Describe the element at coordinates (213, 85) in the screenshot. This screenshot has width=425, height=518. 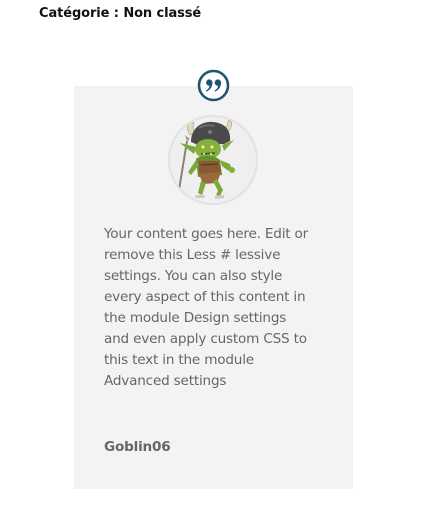
I see `quote-icon` at that location.